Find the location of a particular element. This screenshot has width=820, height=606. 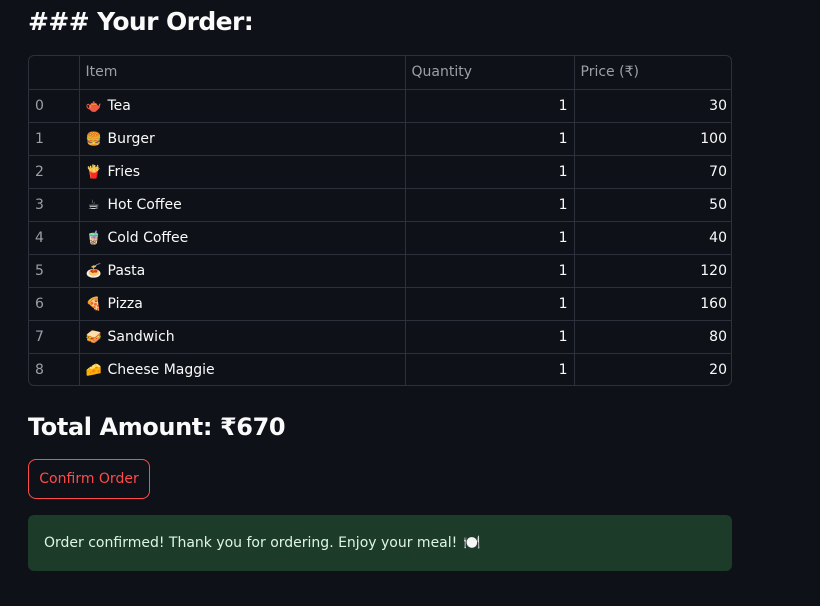

item-name: Tea is located at coordinates (119, 105).